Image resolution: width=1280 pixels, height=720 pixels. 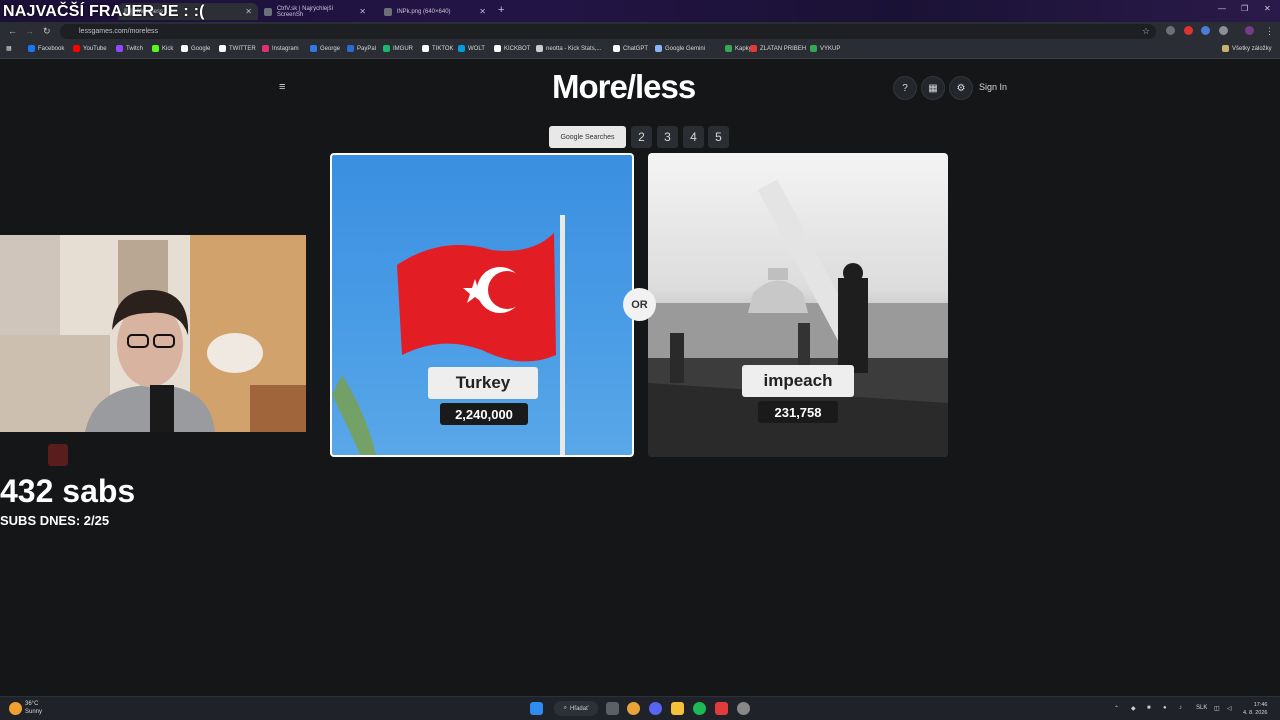 What do you see at coordinates (483, 383) in the screenshot?
I see `left-choice-name: Turkey` at bounding box center [483, 383].